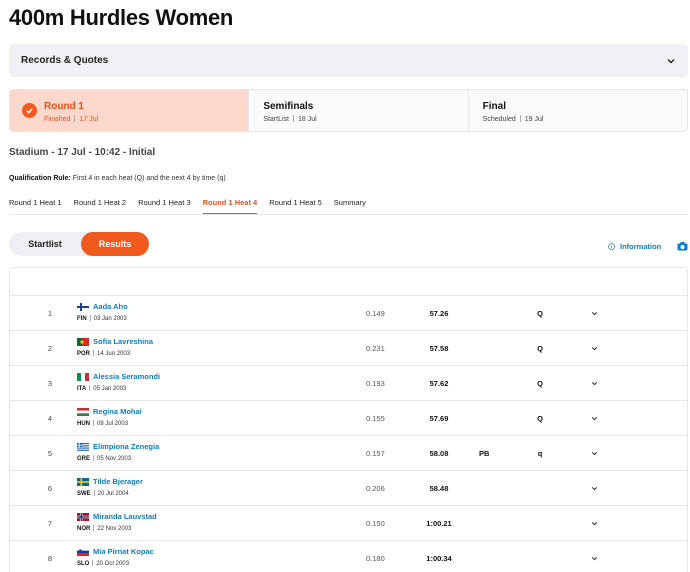 The width and height of the screenshot is (690, 572). What do you see at coordinates (50, 523) in the screenshot?
I see `rank: 7` at bounding box center [50, 523].